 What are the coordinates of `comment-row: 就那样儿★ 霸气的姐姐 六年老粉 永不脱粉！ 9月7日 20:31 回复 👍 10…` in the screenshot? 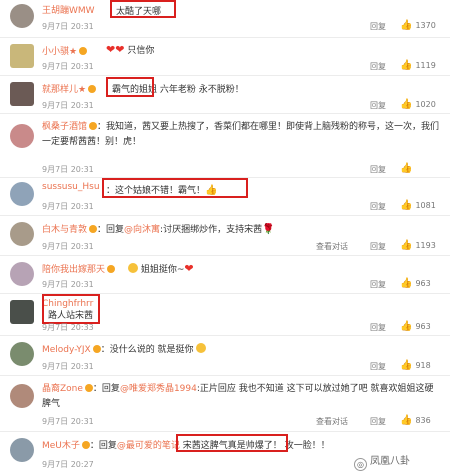 It's located at (225, 95).